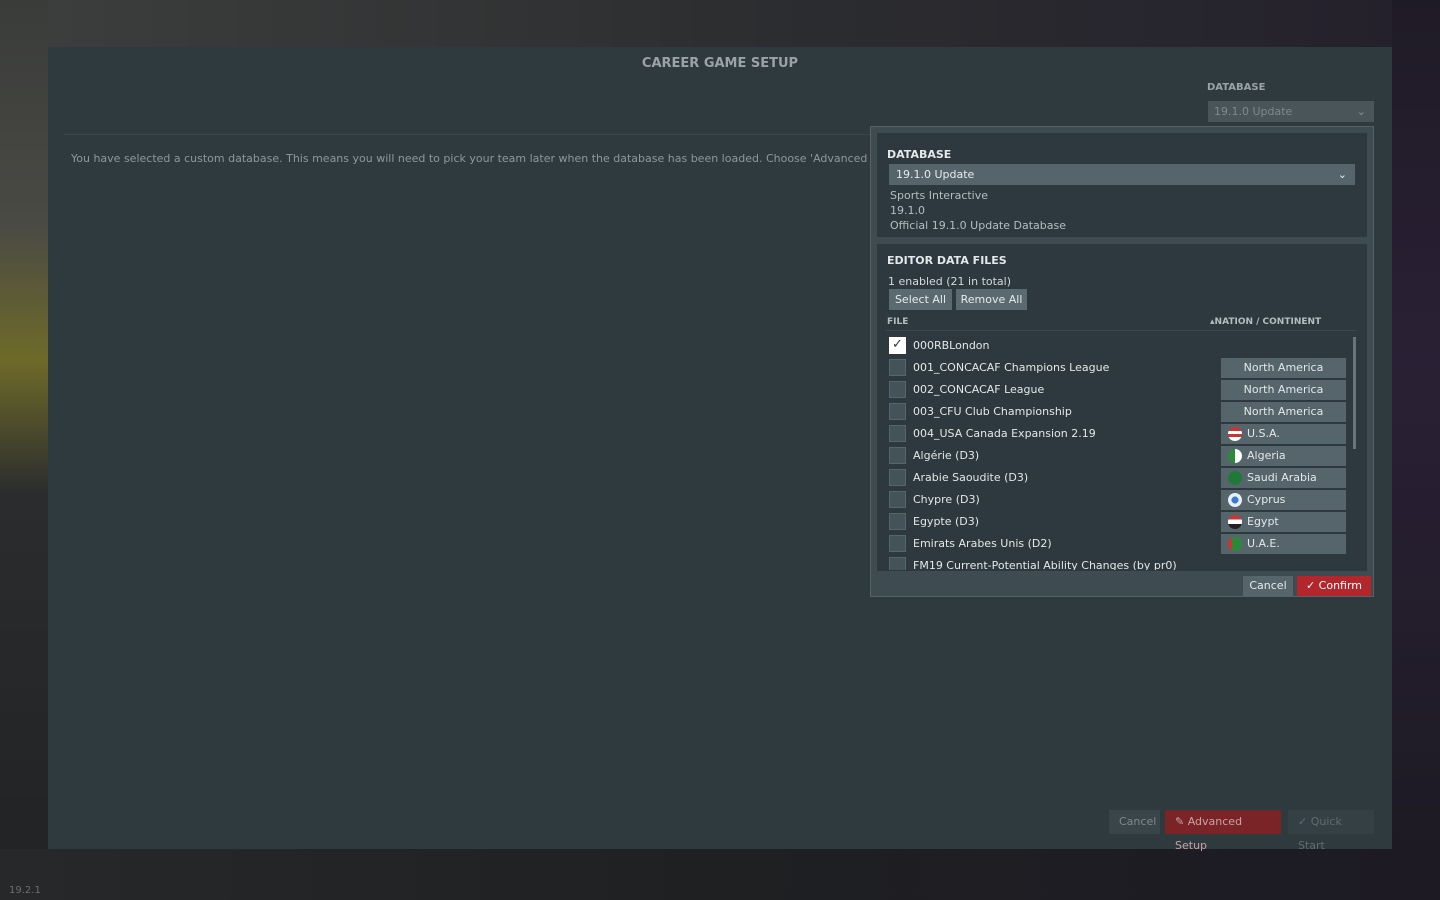 The image size is (1440, 900). What do you see at coordinates (982, 543) in the screenshot?
I see `file-name: Emirats Arabes Unis (D2)` at bounding box center [982, 543].